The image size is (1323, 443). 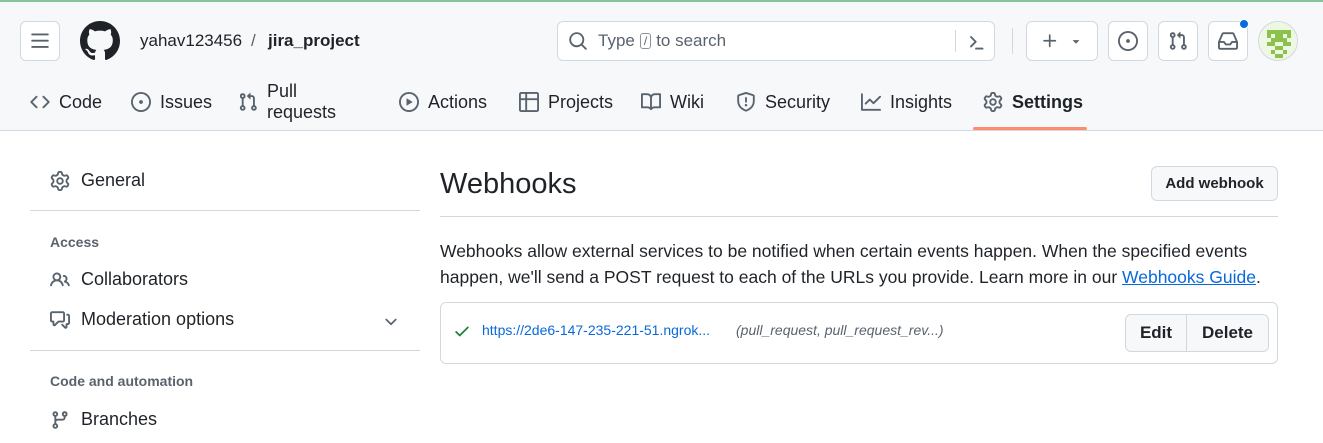 I want to click on people-icon, so click(x=60, y=280).